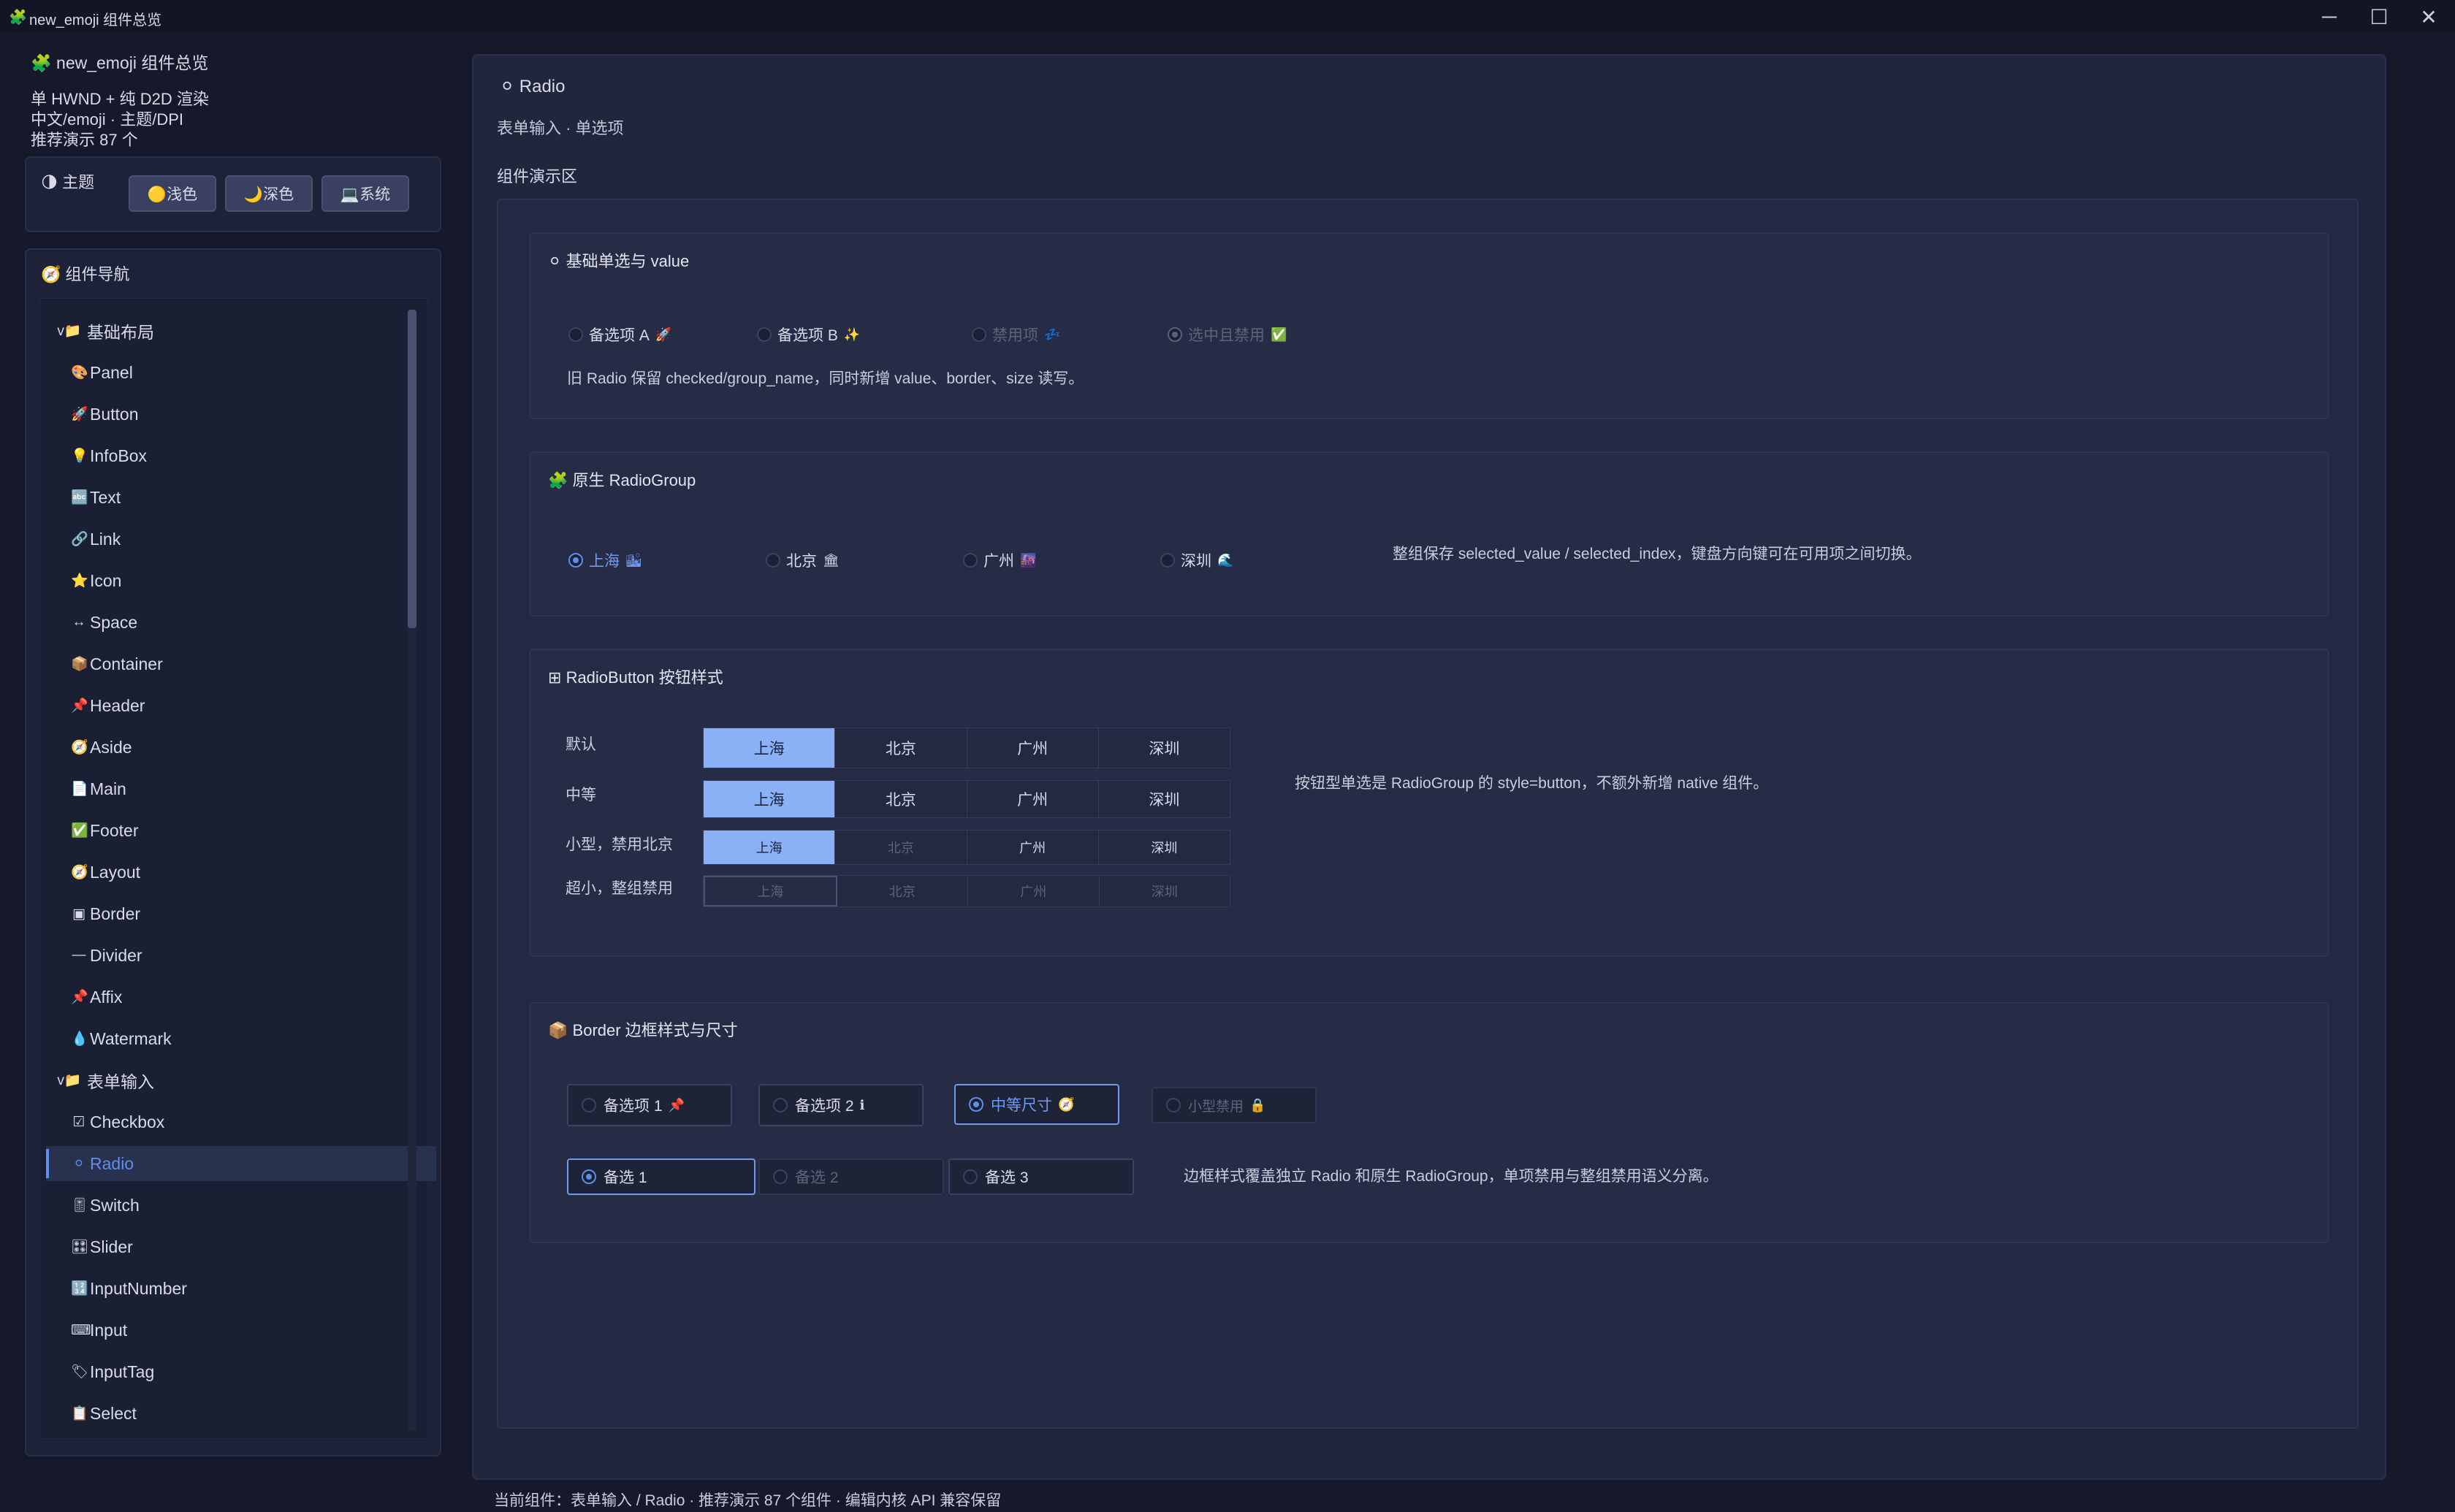  What do you see at coordinates (241, 831) in the screenshot?
I see `sidebar-item-footer: ✅ Footer` at bounding box center [241, 831].